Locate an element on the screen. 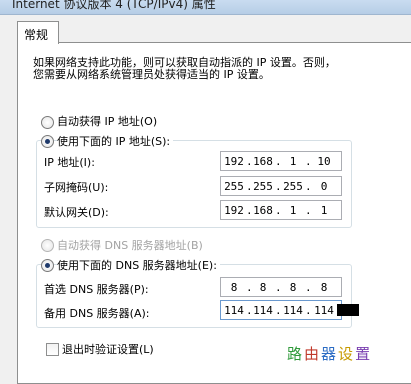 This screenshot has height=384, width=411. text-caret is located at coordinates (348, 310).